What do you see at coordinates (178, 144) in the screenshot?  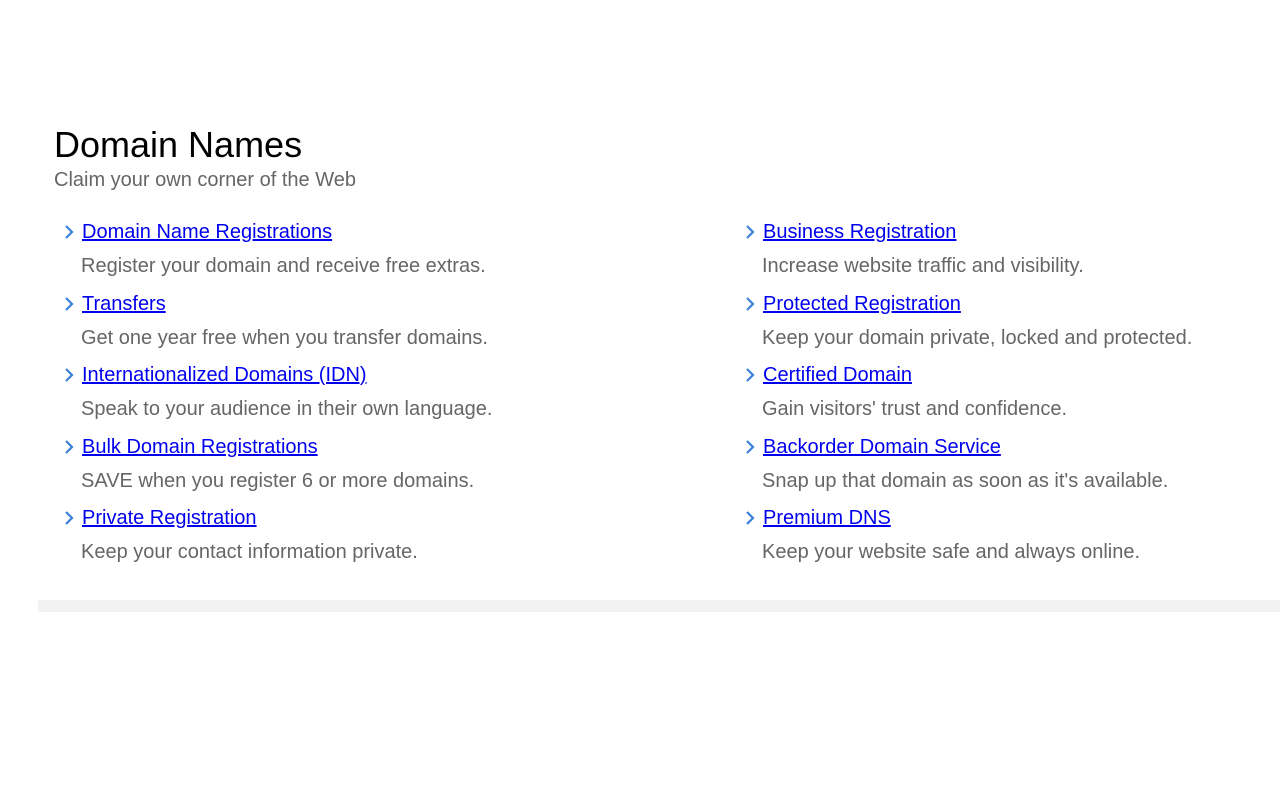 I see `page-title: Domain Names` at bounding box center [178, 144].